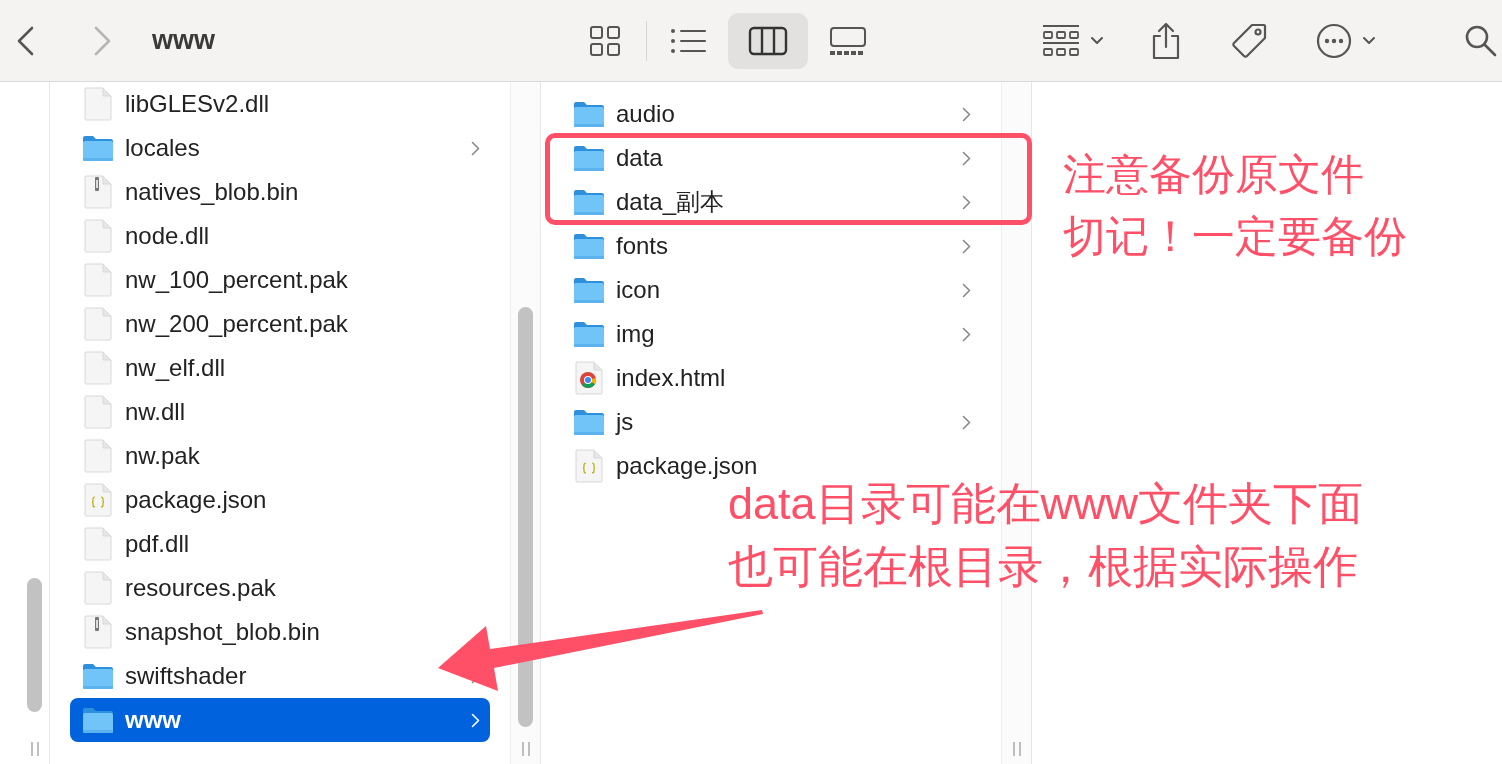 Image resolution: width=1502 pixels, height=764 pixels. Describe the element at coordinates (1334, 40) in the screenshot. I see `more-icon` at that location.